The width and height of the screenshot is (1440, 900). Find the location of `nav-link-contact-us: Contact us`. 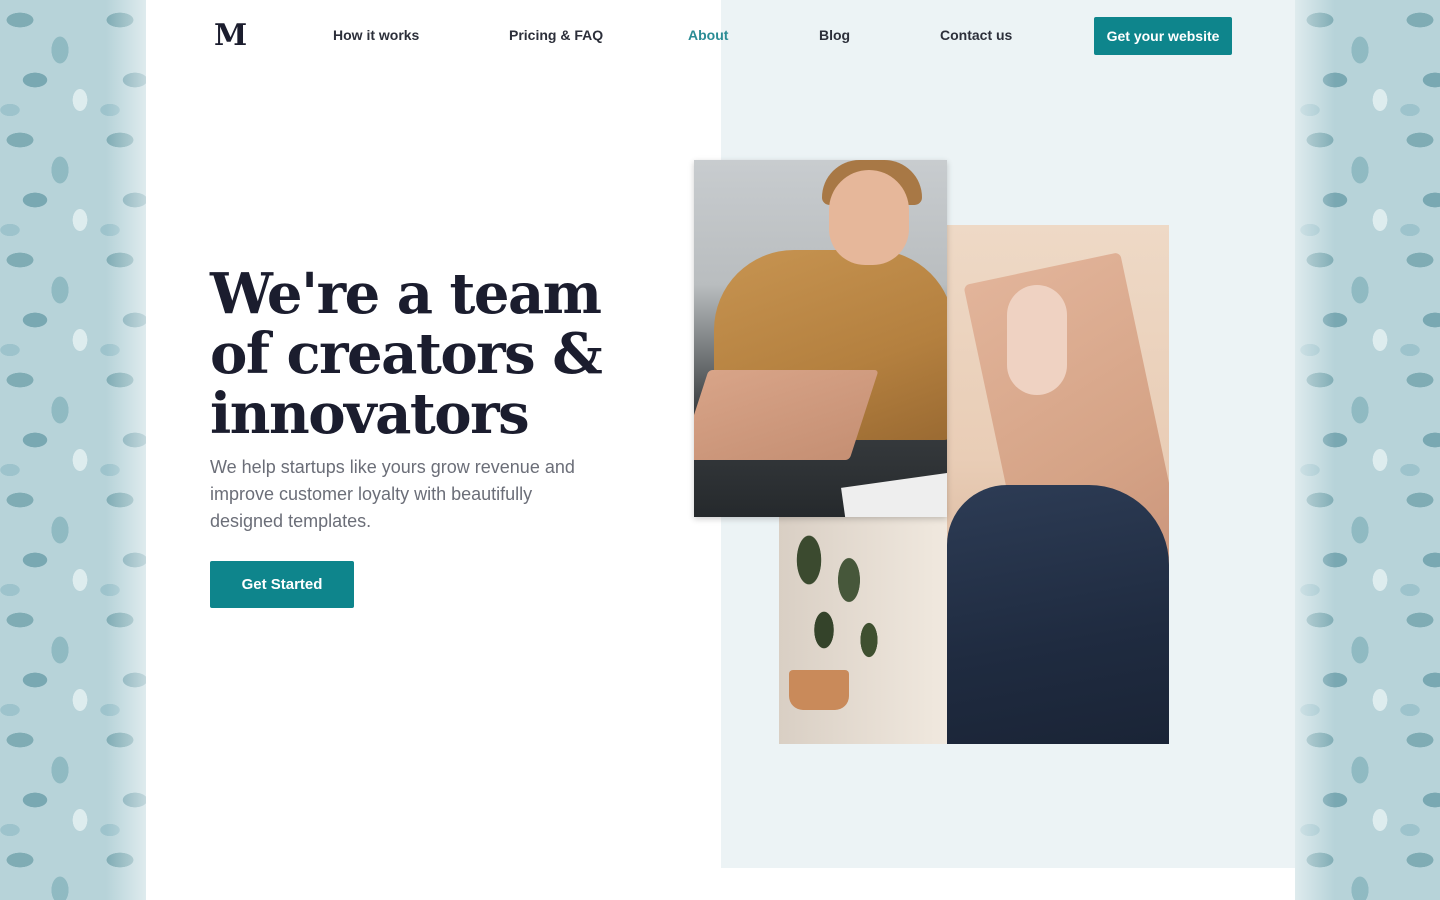

nav-link-contact-us: Contact us is located at coordinates (976, 35).